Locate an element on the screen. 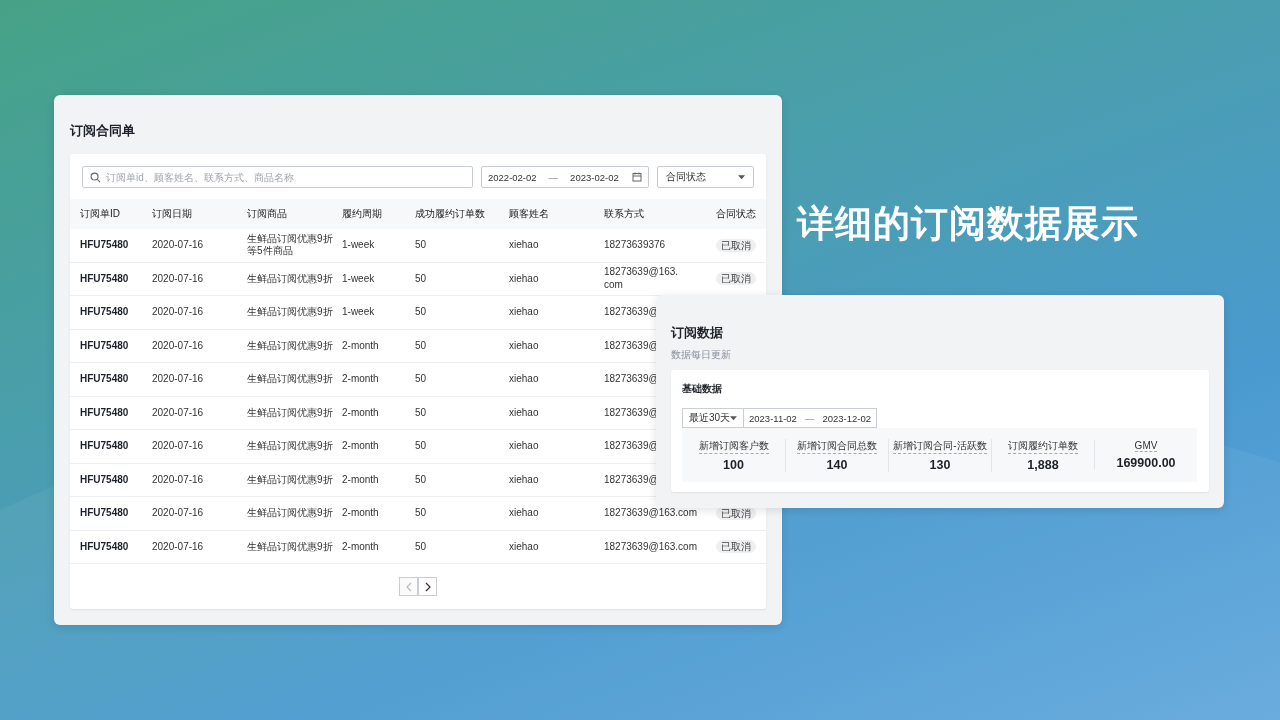 Image resolution: width=1280 pixels, height=720 pixels. stat-label: GMV is located at coordinates (1146, 446).